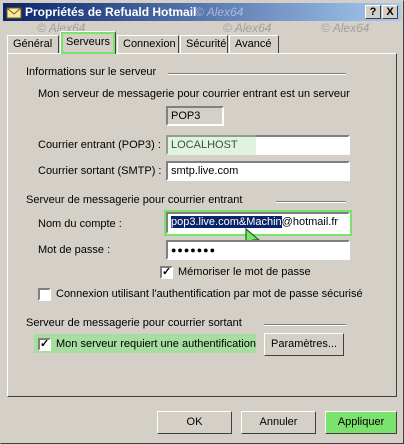  I want to click on password-label: Mot de passe :, so click(74, 250).